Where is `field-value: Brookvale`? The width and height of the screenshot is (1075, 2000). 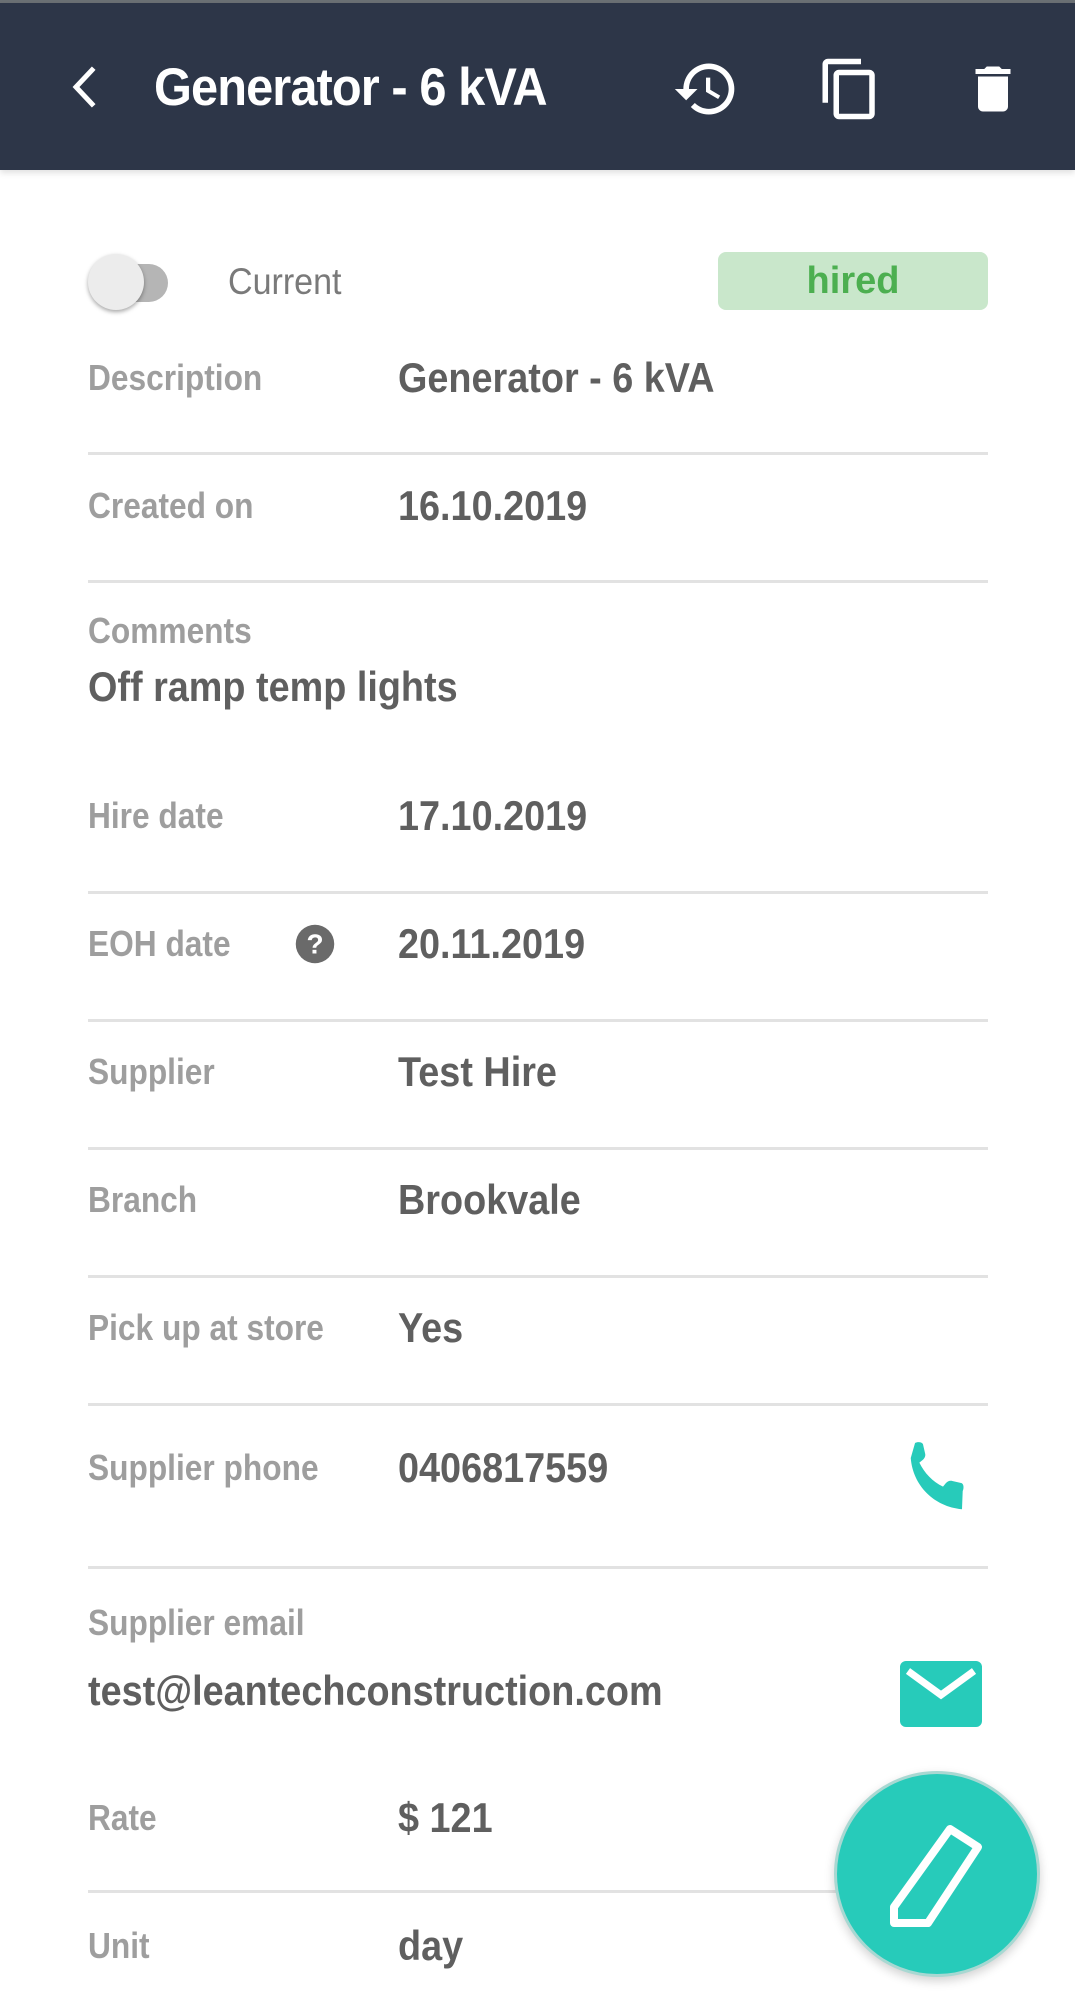 field-value: Brookvale is located at coordinates (489, 1199).